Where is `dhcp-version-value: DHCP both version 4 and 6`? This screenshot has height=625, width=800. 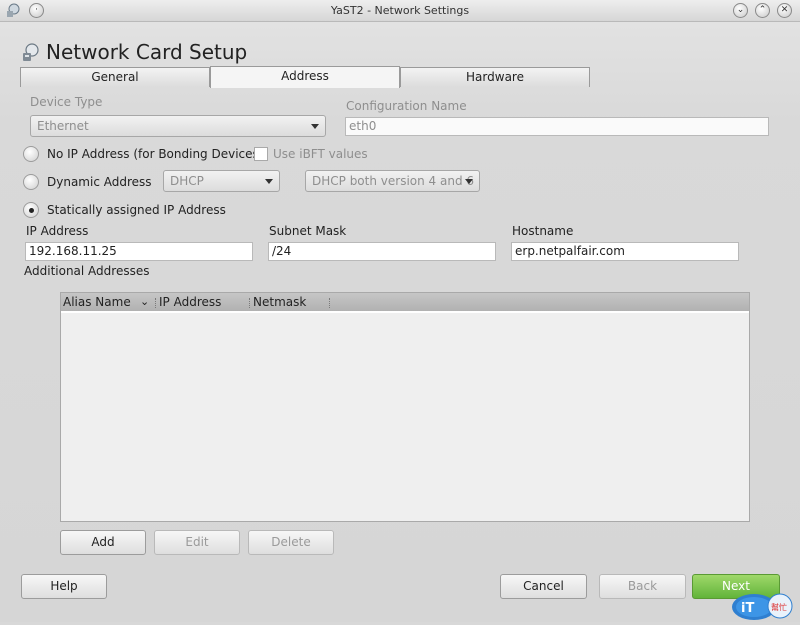 dhcp-version-value: DHCP both version 4 and 6 is located at coordinates (393, 181).